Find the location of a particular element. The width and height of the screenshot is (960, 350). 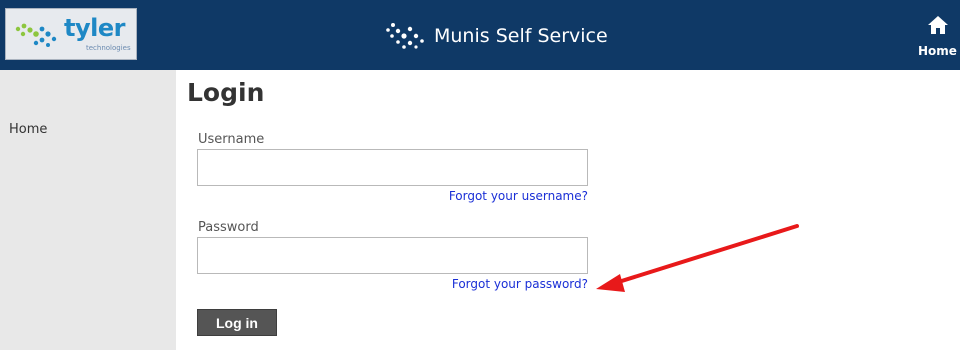

annotation-arrow-icon is located at coordinates (697, 258).